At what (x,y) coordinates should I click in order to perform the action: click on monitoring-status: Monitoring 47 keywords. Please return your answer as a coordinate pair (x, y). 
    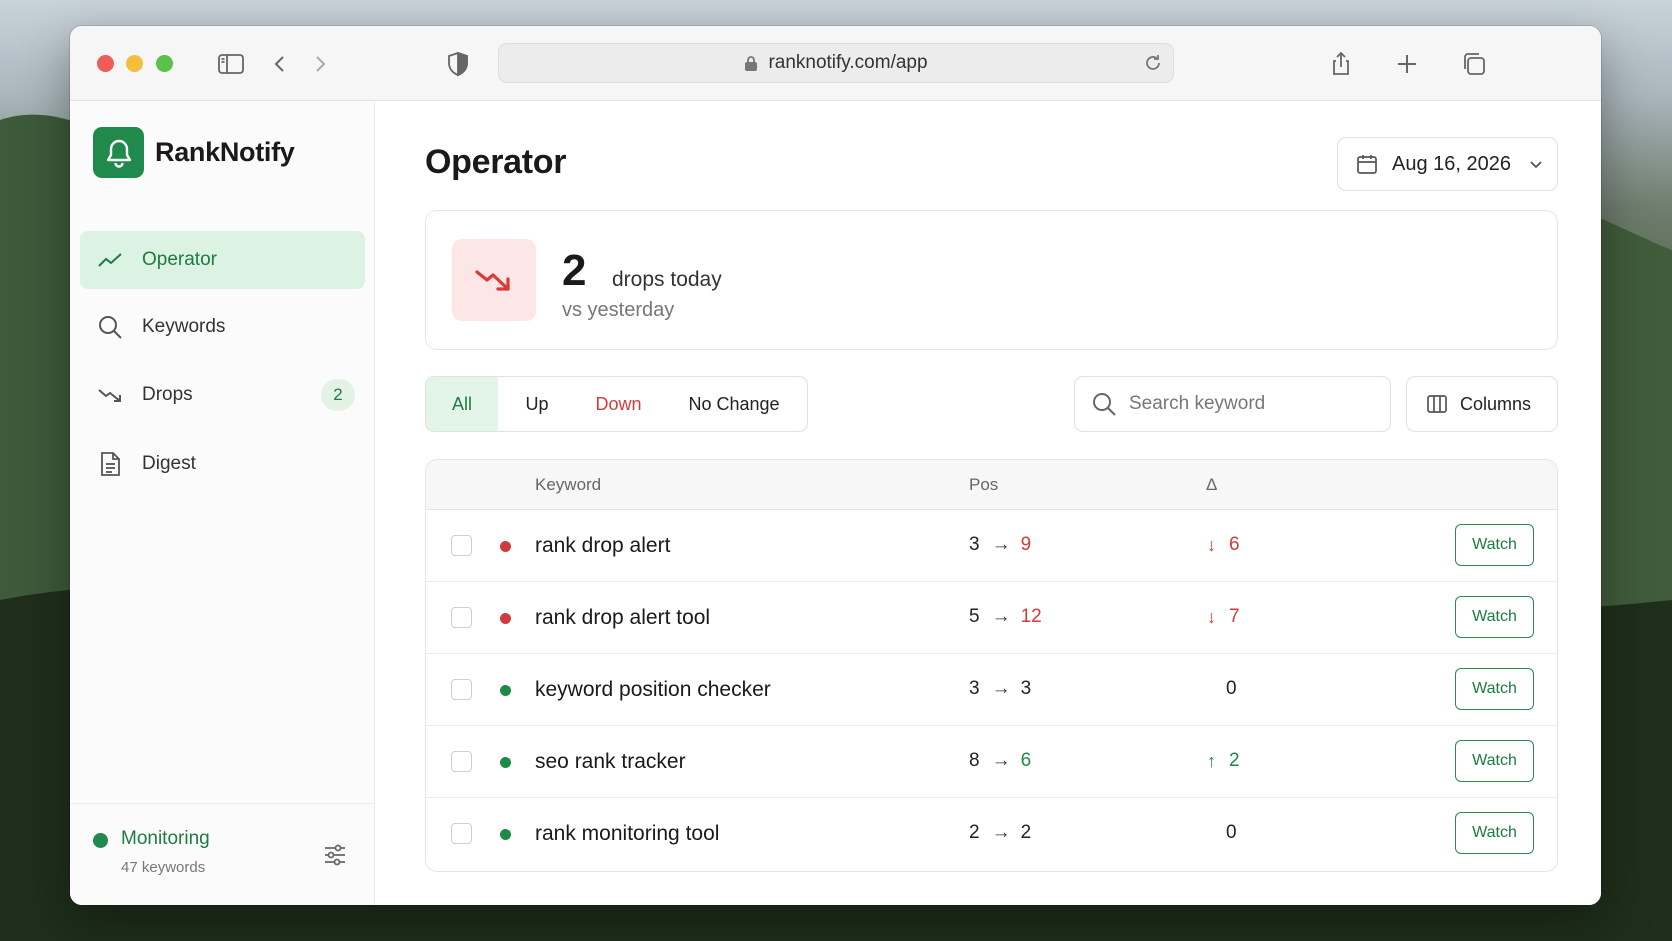
    Looking at the image, I should click on (222, 854).